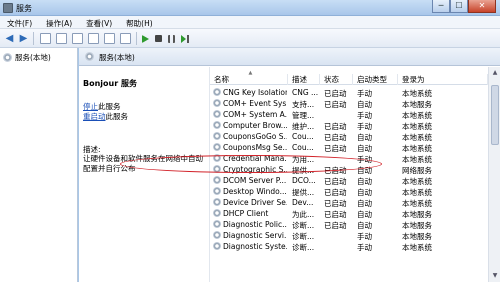 The width and height of the screenshot is (500, 282). I want to click on vertical-scrollbar: ▲ ▼, so click(494, 174).